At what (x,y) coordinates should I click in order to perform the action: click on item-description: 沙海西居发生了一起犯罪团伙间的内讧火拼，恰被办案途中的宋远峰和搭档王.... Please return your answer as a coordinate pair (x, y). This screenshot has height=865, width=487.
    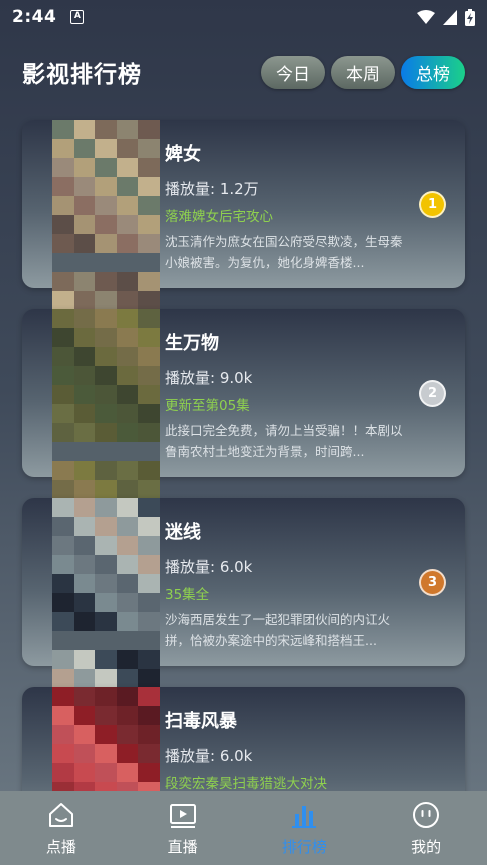
    Looking at the image, I should click on (278, 630).